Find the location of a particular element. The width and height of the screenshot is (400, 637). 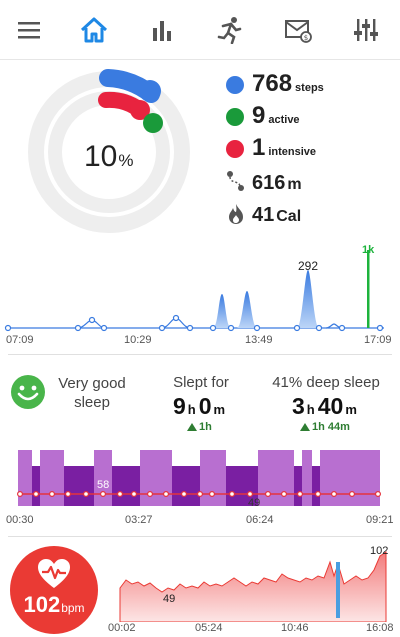

steps-x-label: 17:09 is located at coordinates (378, 340).